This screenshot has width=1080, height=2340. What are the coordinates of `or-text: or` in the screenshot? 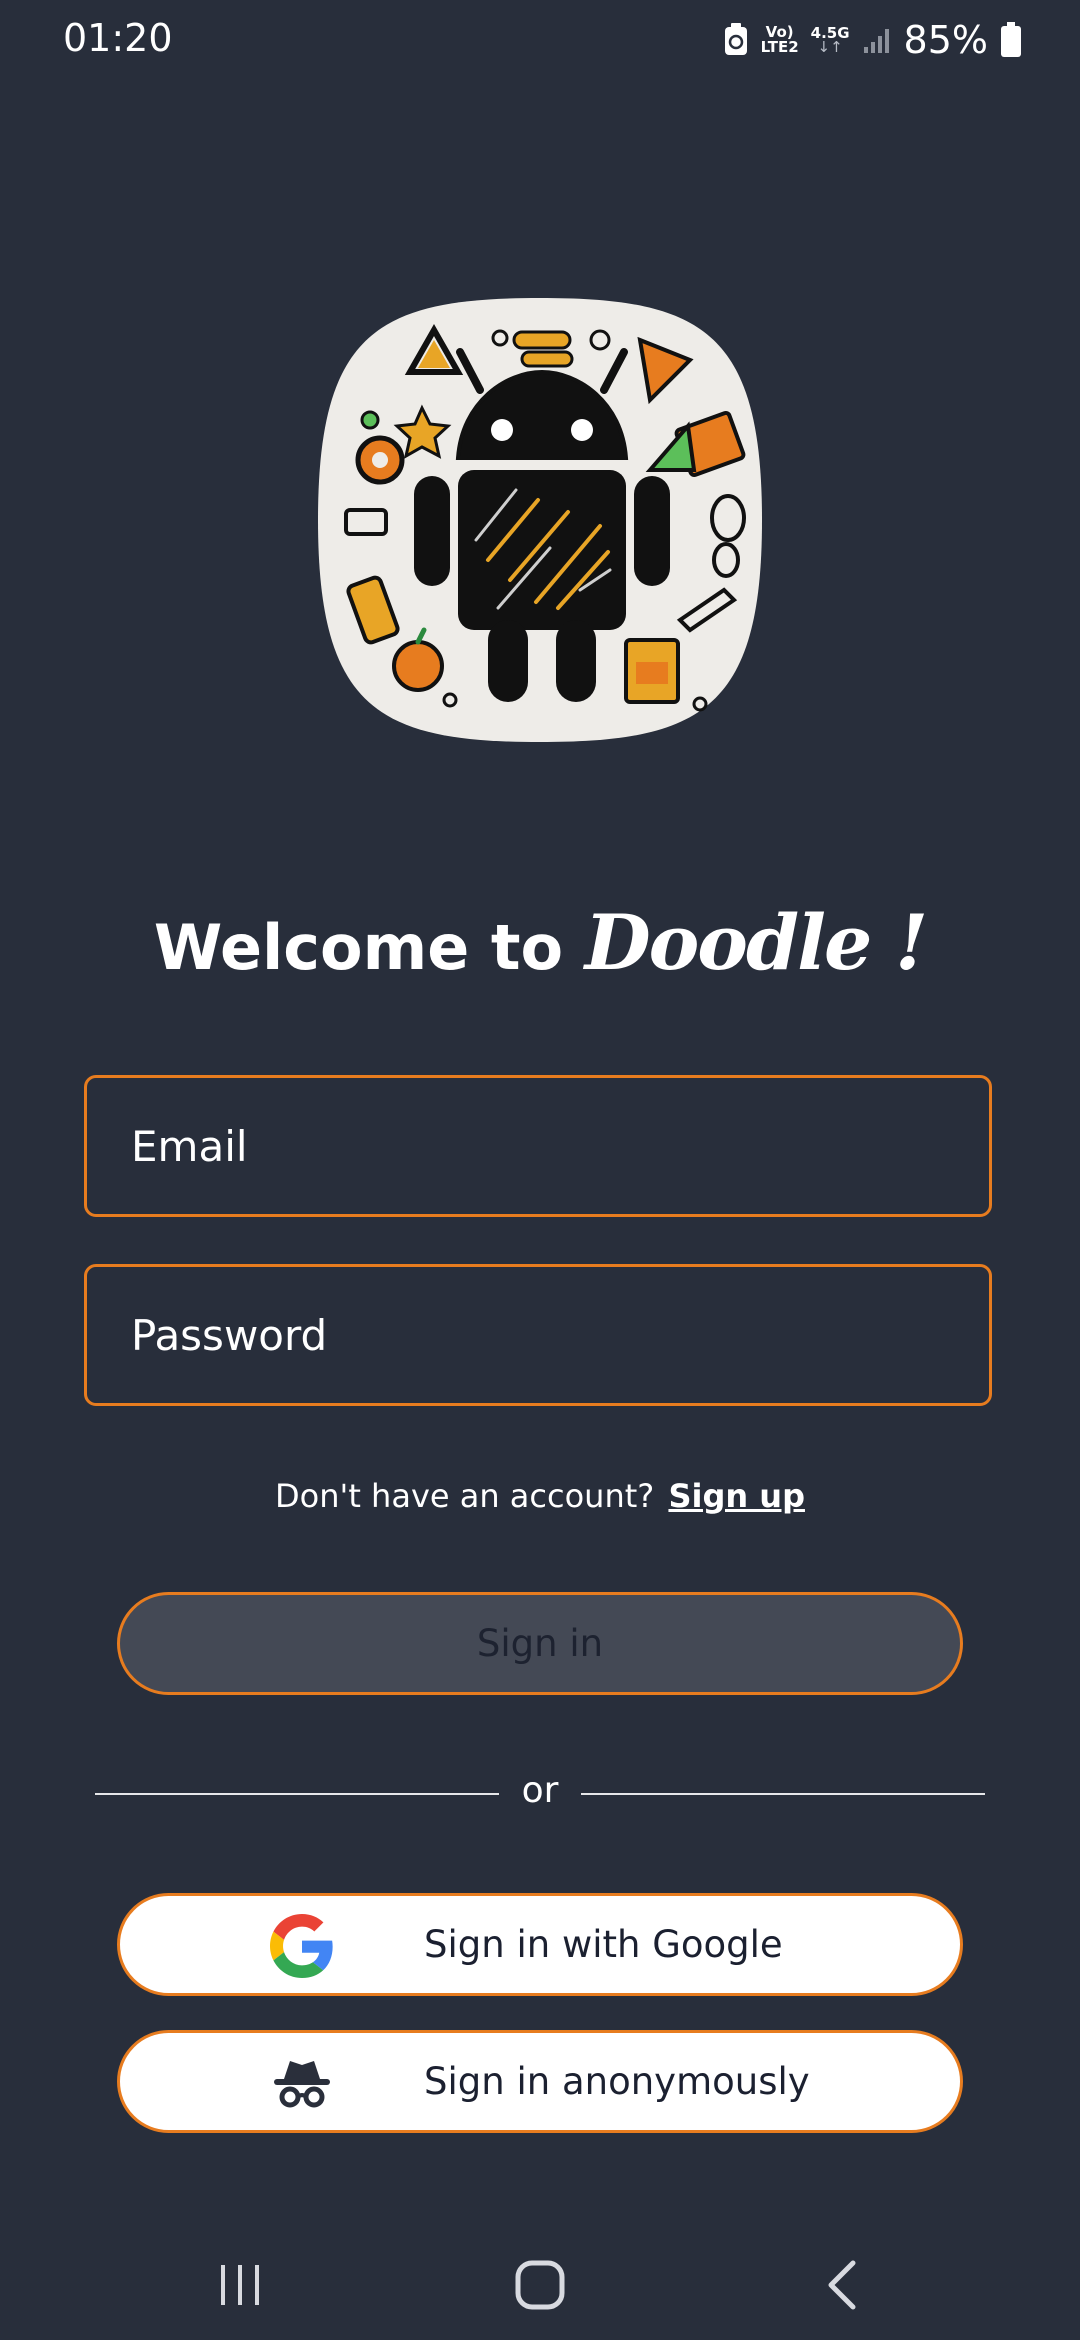 It's located at (540, 1790).